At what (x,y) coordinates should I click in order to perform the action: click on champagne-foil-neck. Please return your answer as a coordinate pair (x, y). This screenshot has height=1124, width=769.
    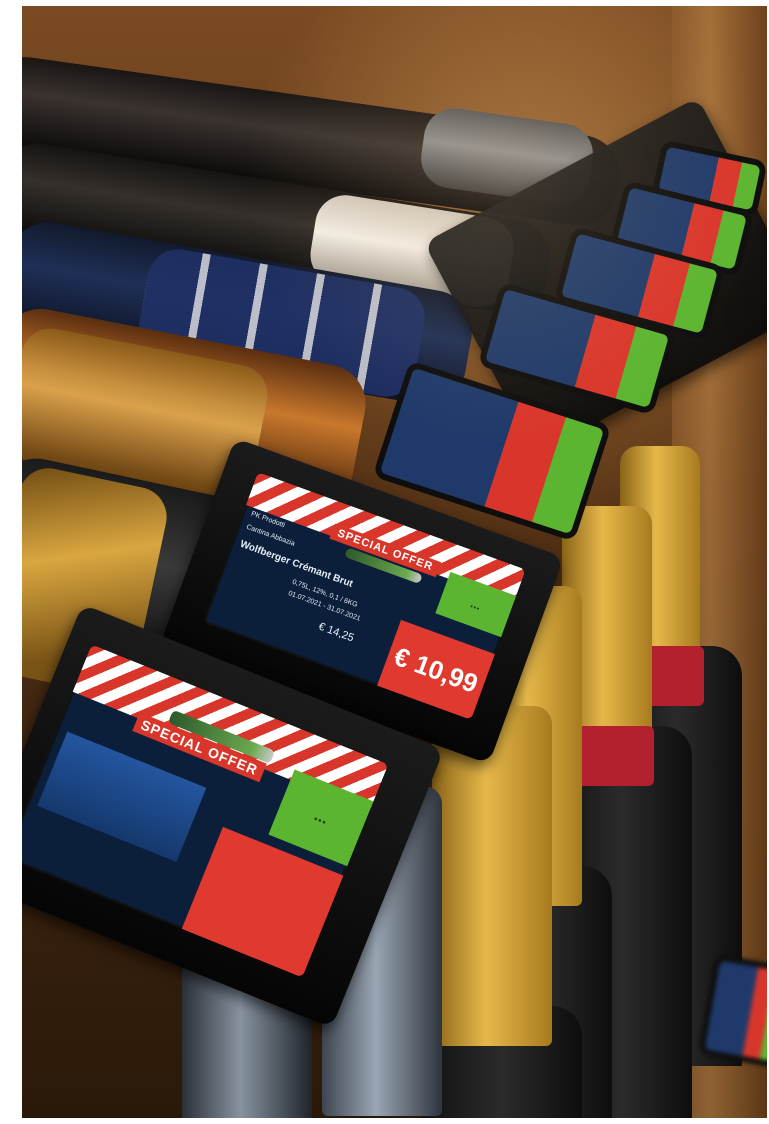
    Looking at the image, I should click on (492, 876).